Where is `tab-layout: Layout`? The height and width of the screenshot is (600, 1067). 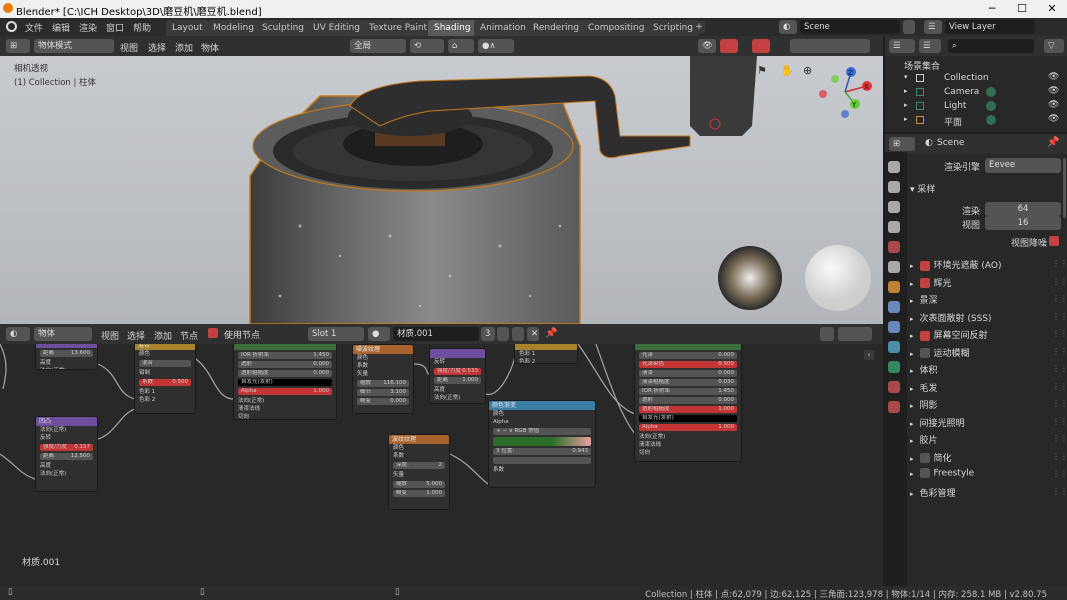
tab-layout: Layout is located at coordinates (187, 28).